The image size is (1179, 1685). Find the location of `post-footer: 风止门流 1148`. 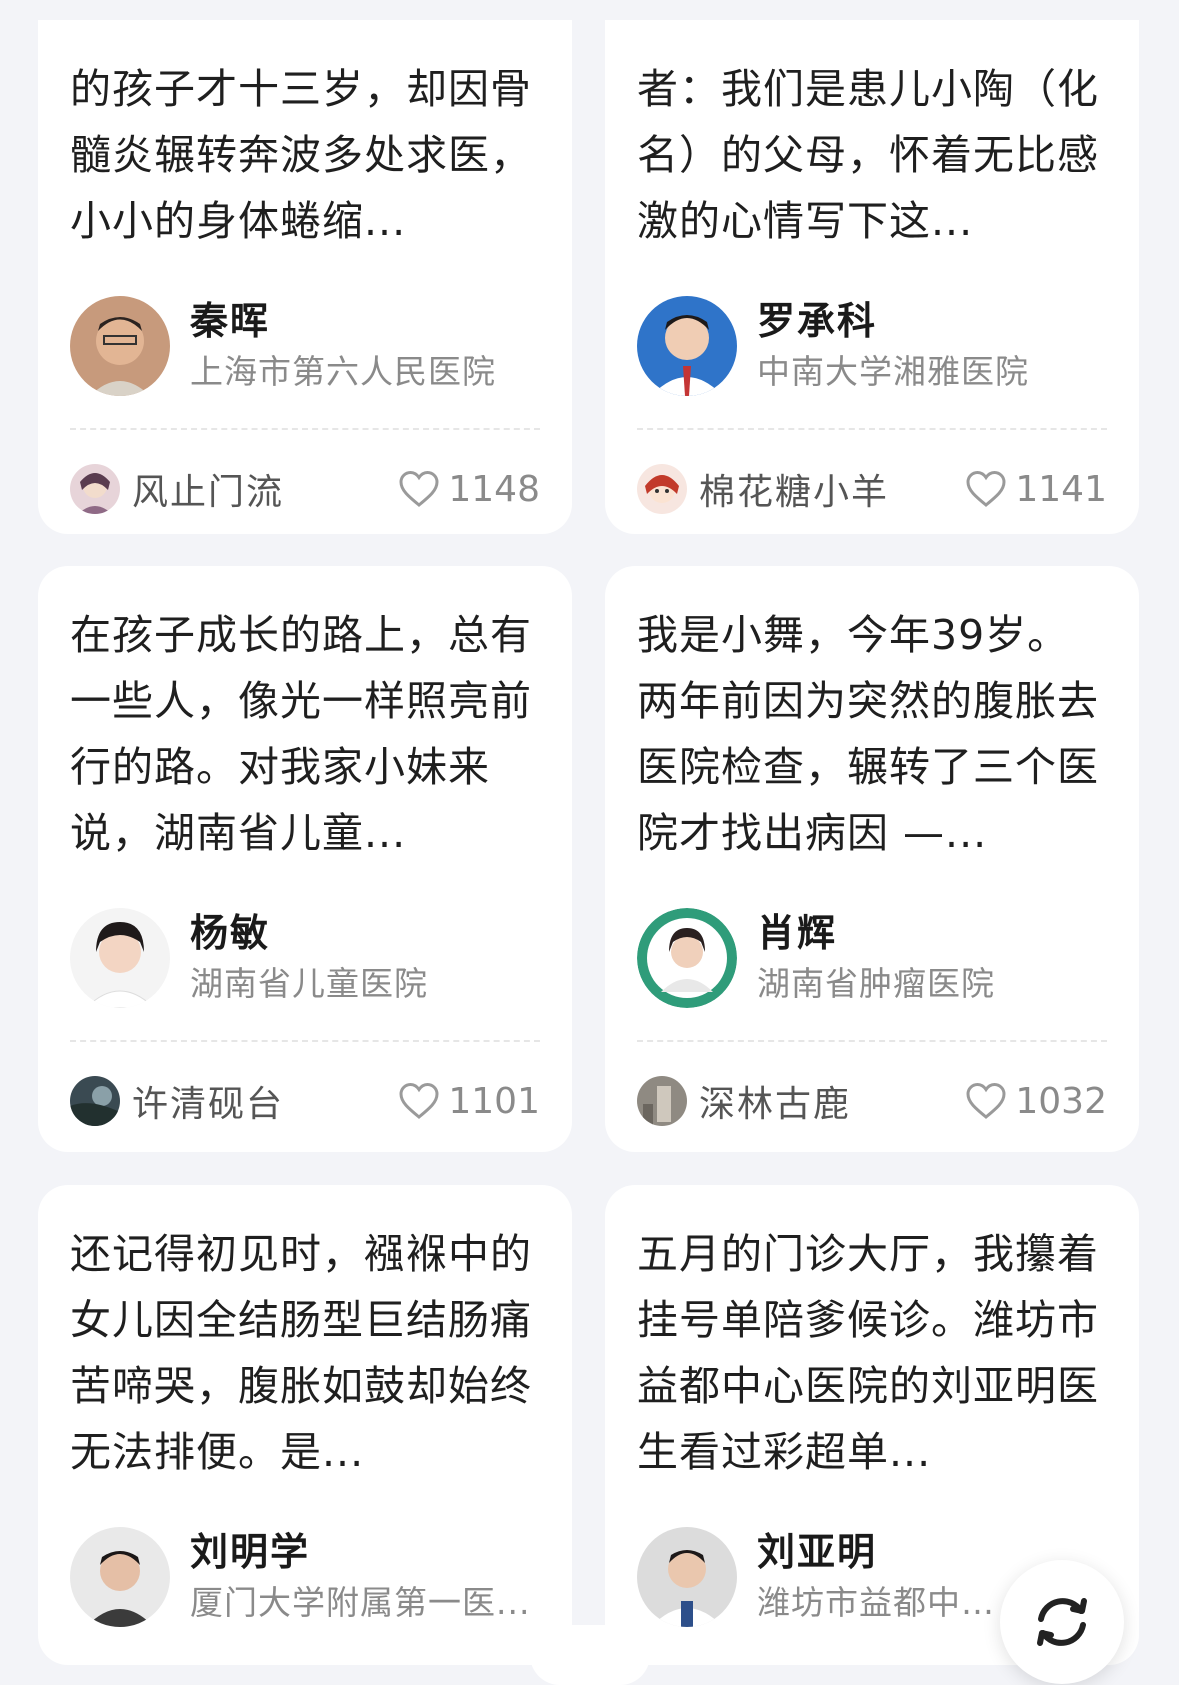

post-footer: 风止门流 1148 is located at coordinates (305, 482).